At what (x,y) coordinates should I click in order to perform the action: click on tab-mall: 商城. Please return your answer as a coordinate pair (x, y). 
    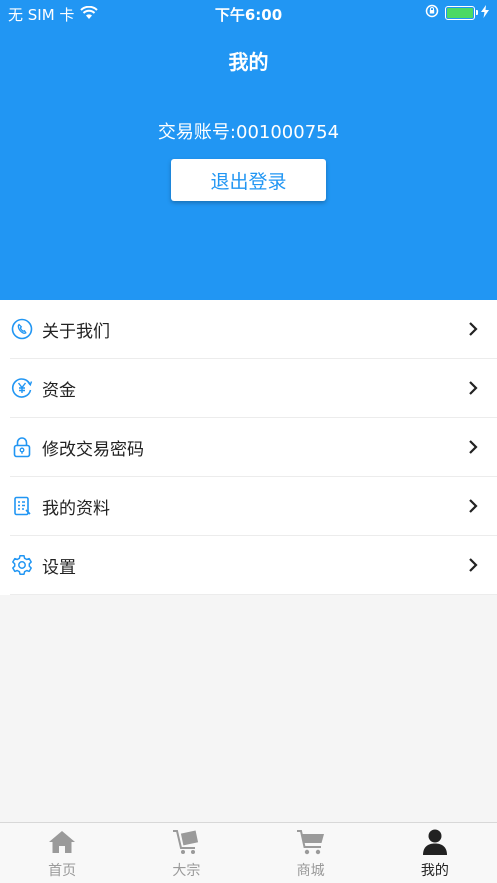
    Looking at the image, I should click on (311, 853).